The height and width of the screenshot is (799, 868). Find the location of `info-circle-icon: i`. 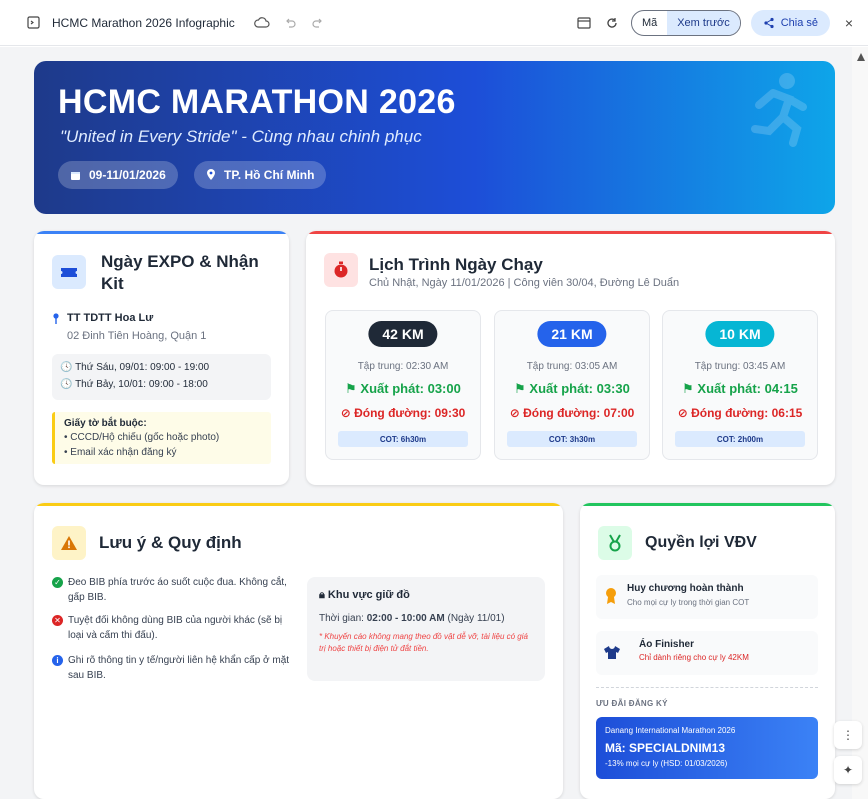

info-circle-icon: i is located at coordinates (57, 660).